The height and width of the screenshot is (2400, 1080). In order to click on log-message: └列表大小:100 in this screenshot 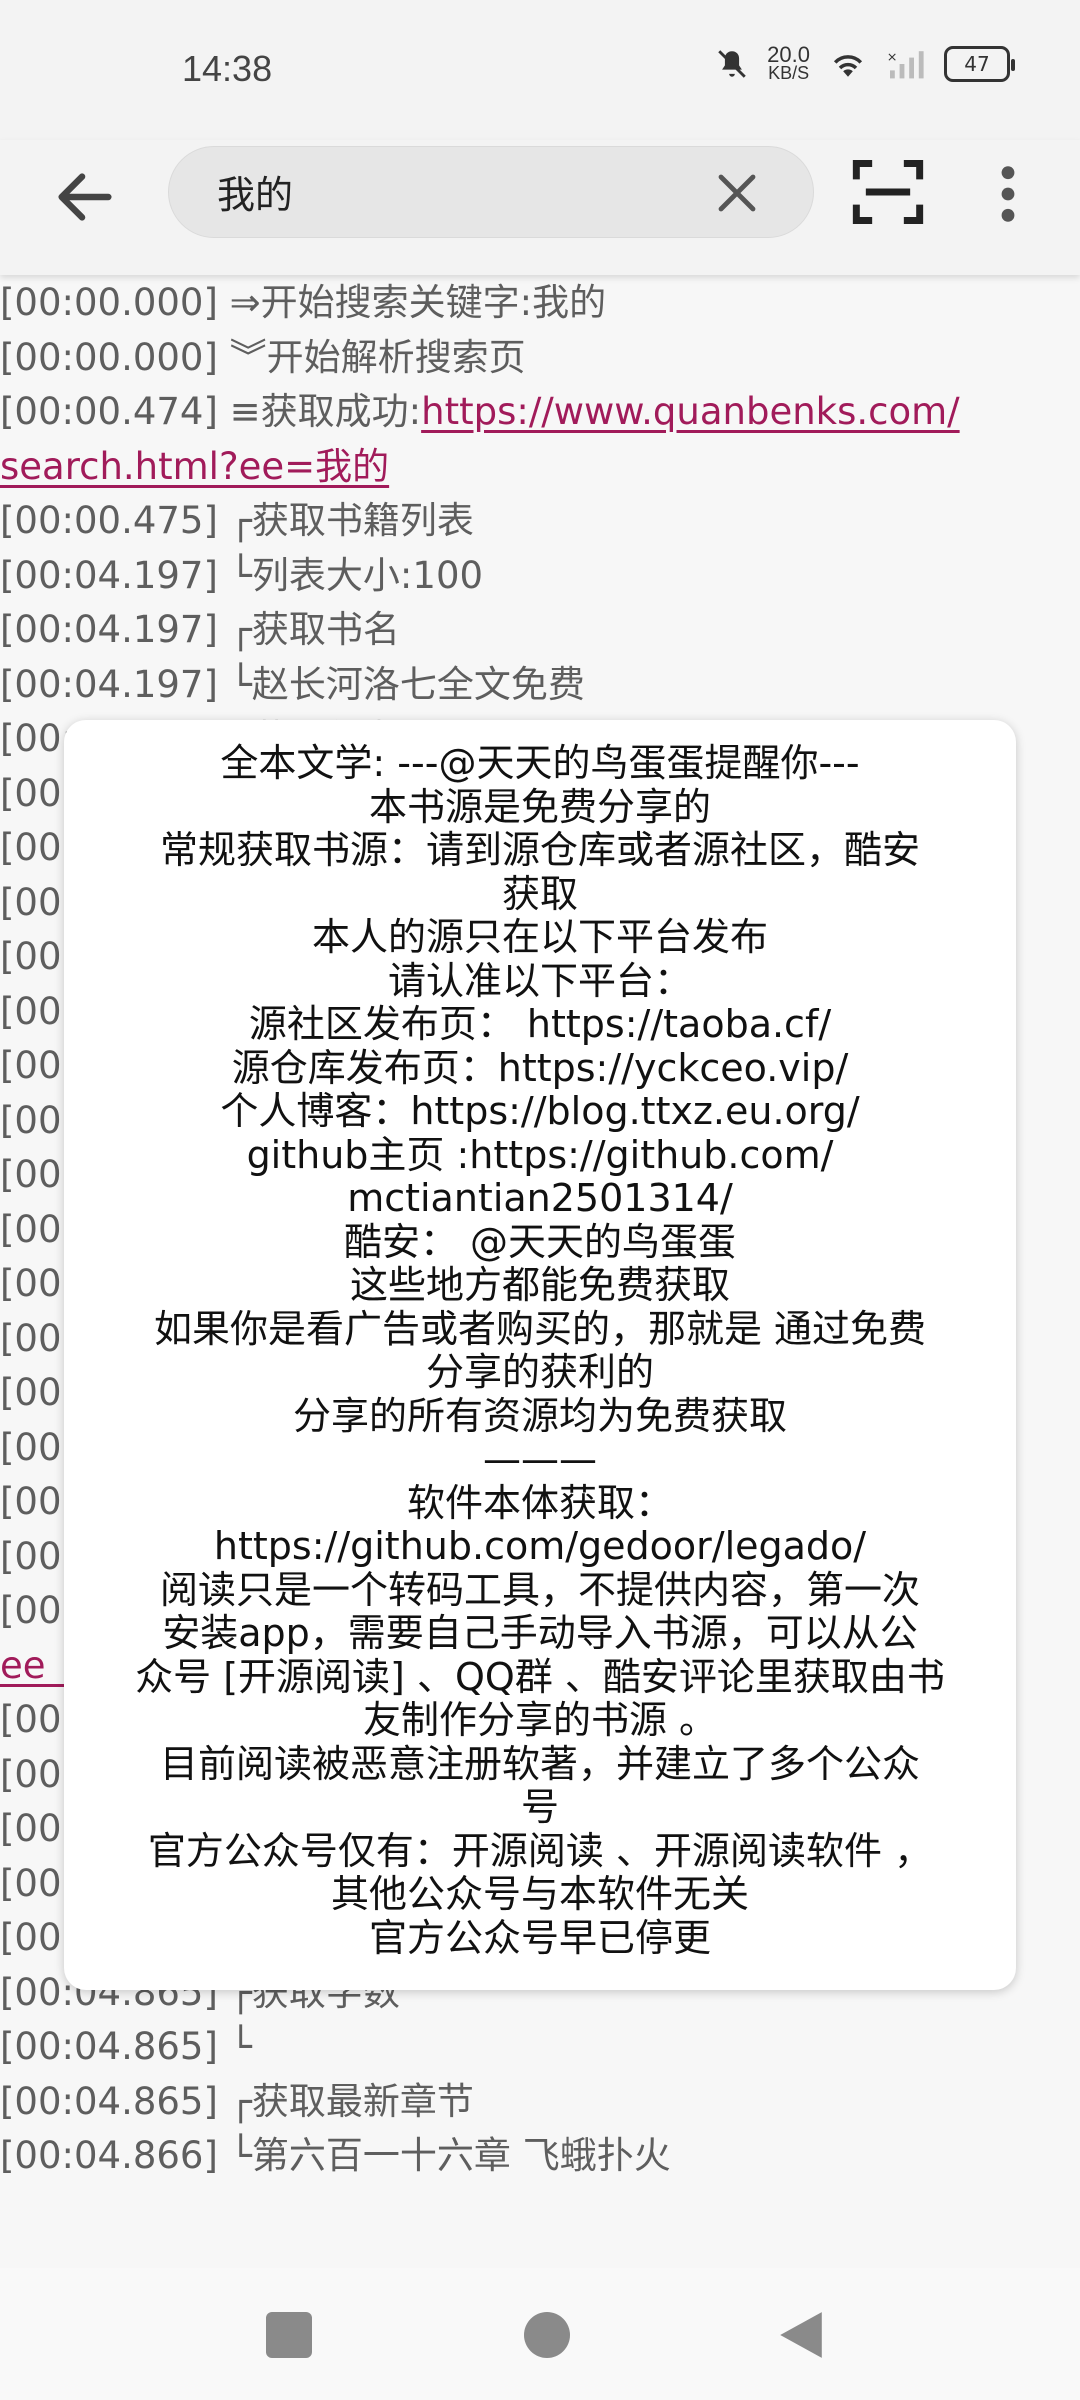, I will do `click(356, 575)`.